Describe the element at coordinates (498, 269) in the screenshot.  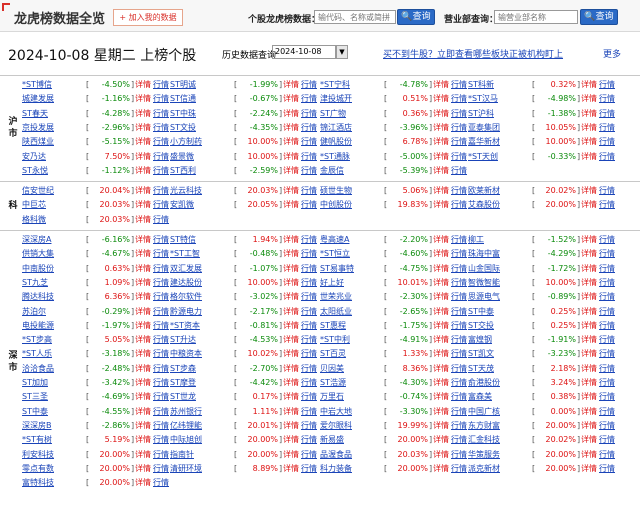
I see `stock-name-link: 山金国际` at that location.